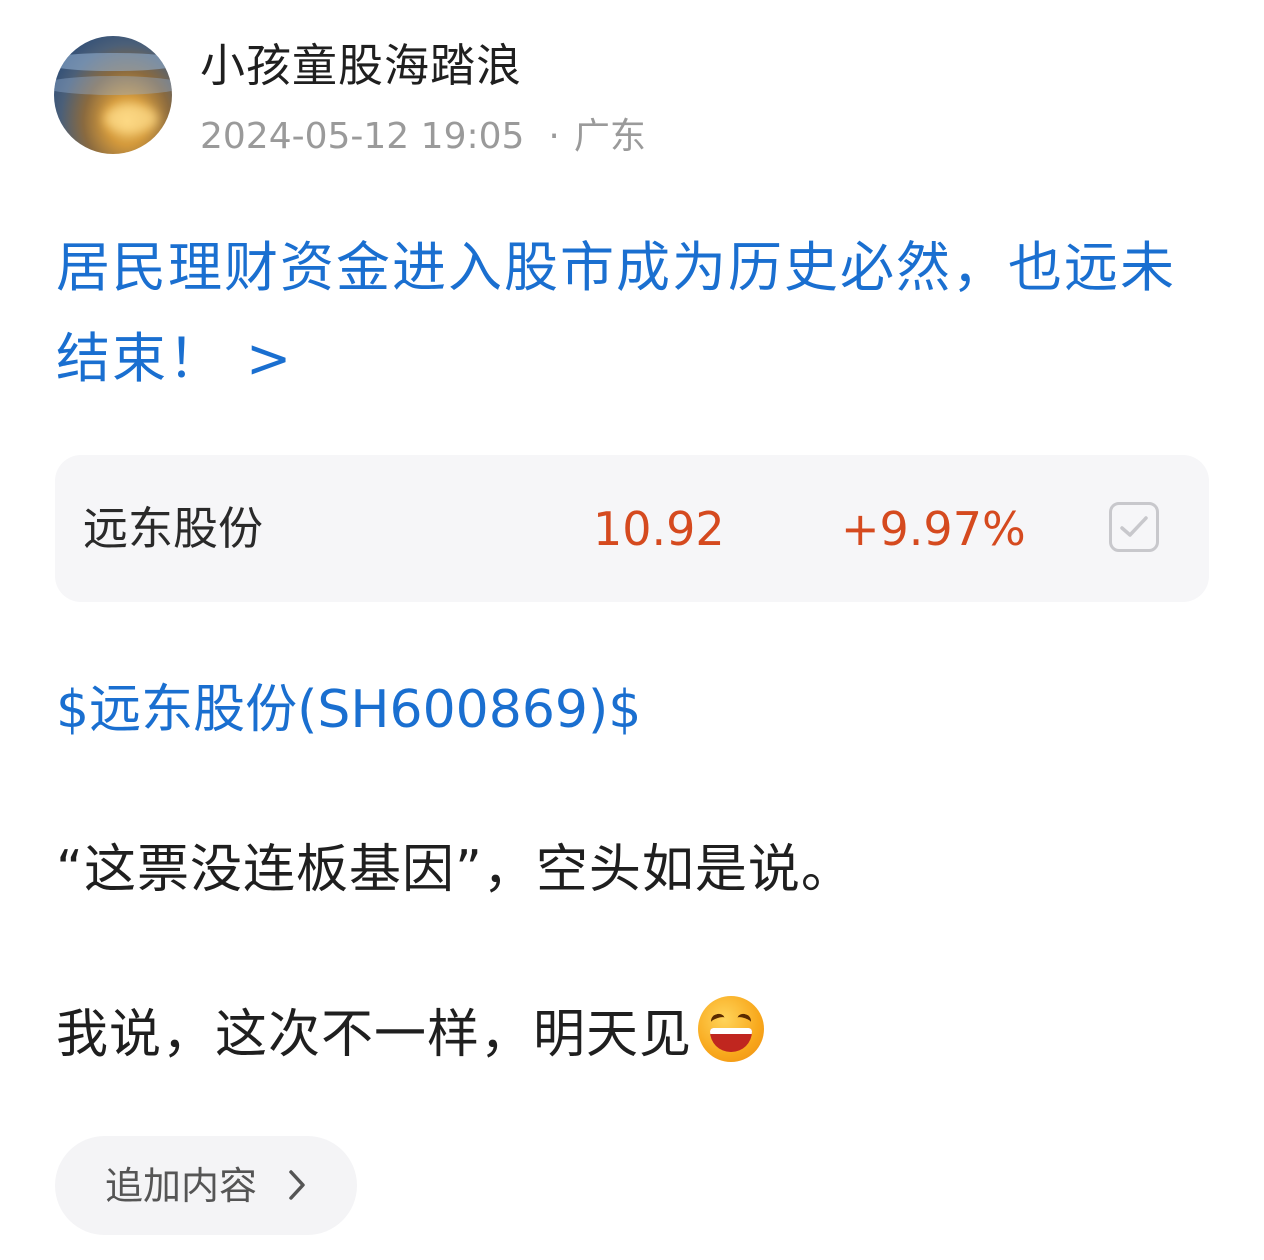  Describe the element at coordinates (616, 313) in the screenshot. I see `article-title-text: 居民理财资金进入股市成为历史必然，也远未结束！` at that location.